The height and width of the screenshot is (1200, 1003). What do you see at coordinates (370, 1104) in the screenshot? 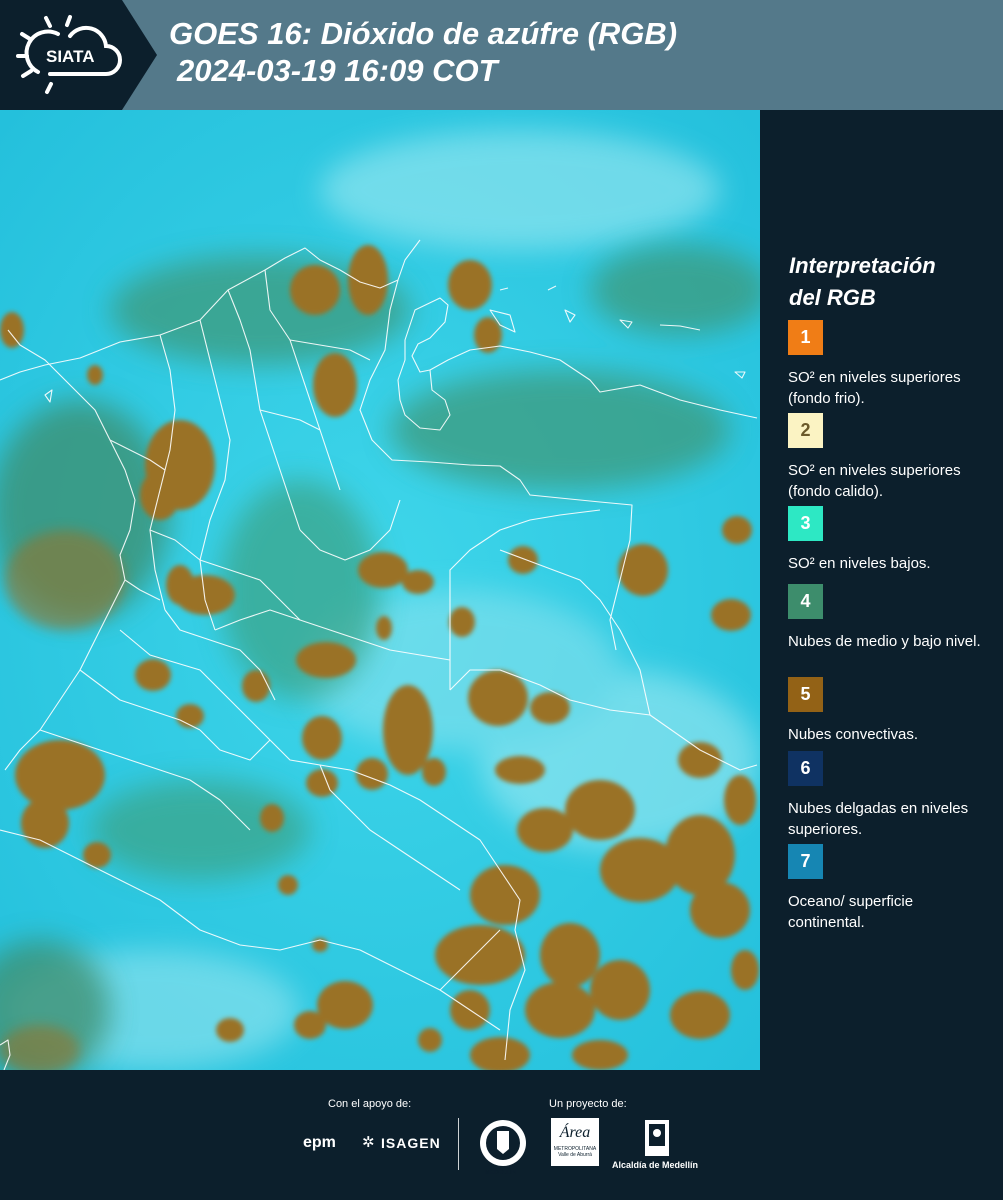
I see `support-label: Con el apoyo de:` at bounding box center [370, 1104].